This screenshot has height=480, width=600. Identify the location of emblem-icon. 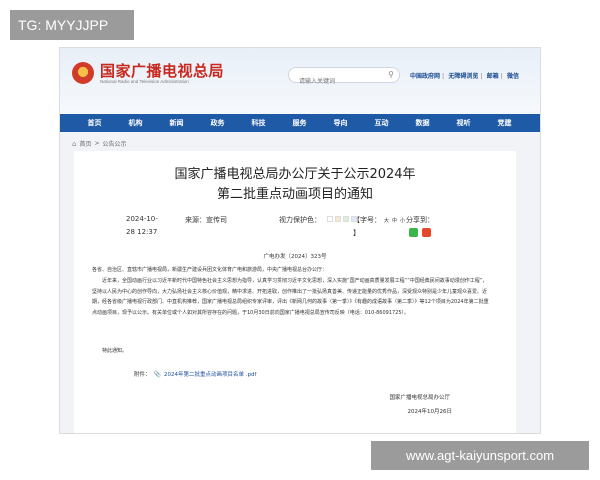
(83, 73).